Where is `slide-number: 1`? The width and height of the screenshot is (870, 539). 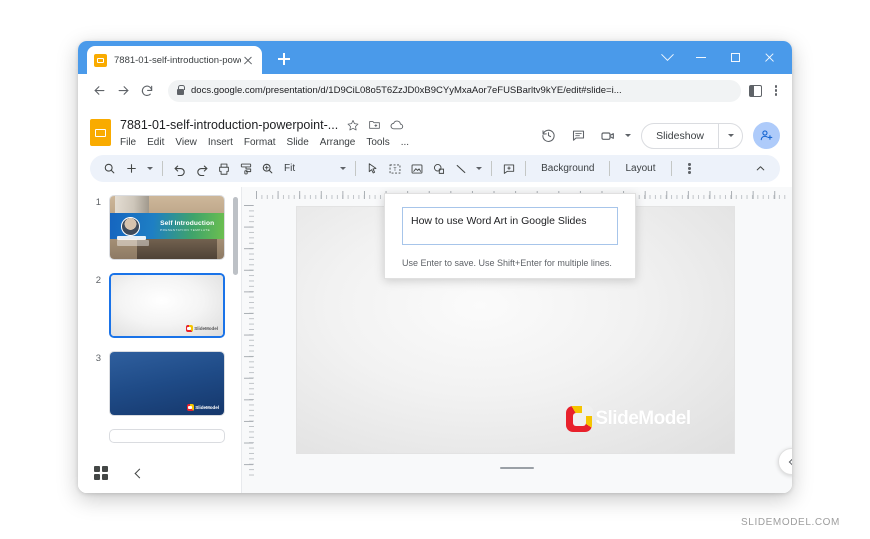
slide-number: 1 is located at coordinates (98, 202).